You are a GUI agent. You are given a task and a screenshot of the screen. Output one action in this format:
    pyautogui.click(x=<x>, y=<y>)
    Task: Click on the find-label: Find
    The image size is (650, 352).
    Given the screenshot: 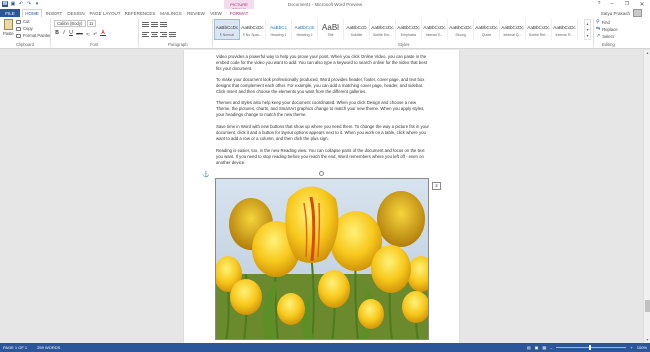 What is the action you would take?
    pyautogui.click(x=605, y=22)
    